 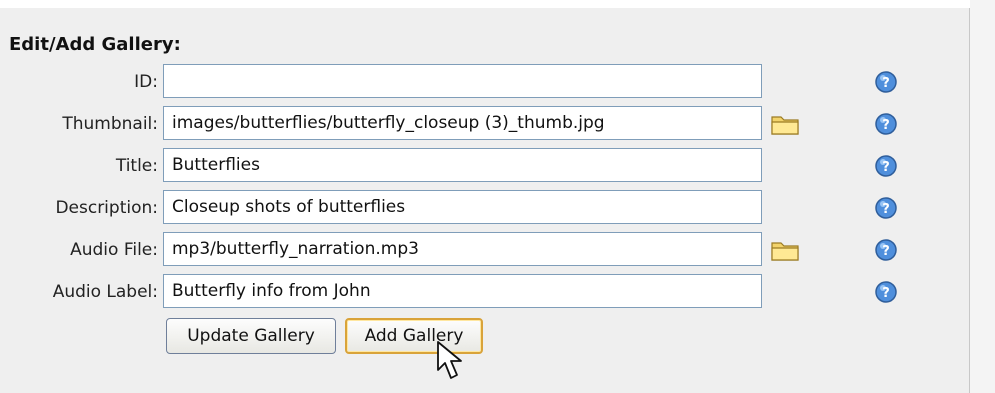 I want to click on form-heading: Edit/Add Gallery:, so click(x=95, y=44).